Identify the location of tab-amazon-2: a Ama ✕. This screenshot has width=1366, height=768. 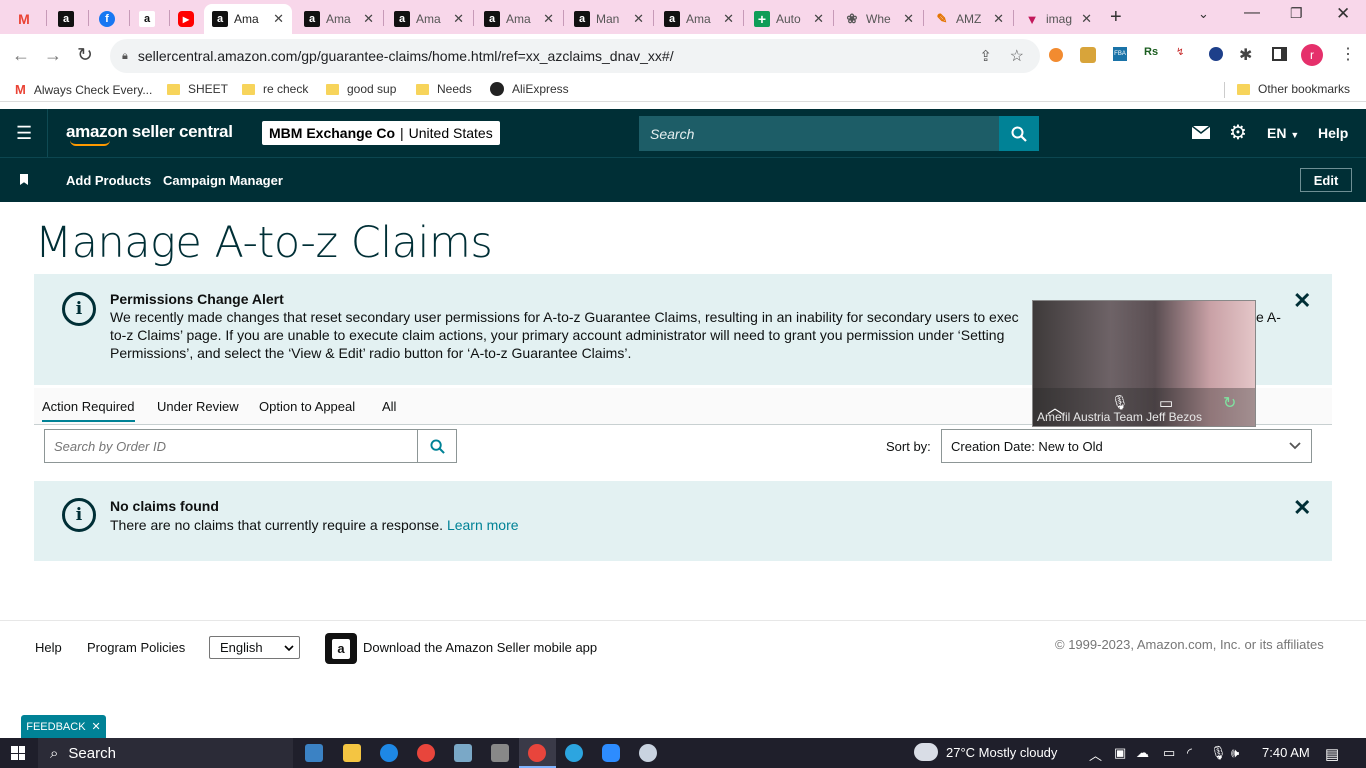
(339, 19).